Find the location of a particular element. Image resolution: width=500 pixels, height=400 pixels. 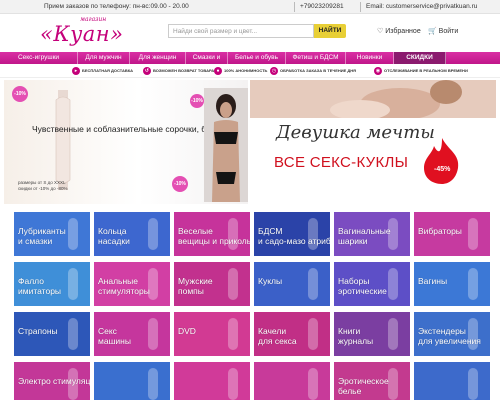

category-tile: Экстендеры для увеличения is located at coordinates (452, 334).